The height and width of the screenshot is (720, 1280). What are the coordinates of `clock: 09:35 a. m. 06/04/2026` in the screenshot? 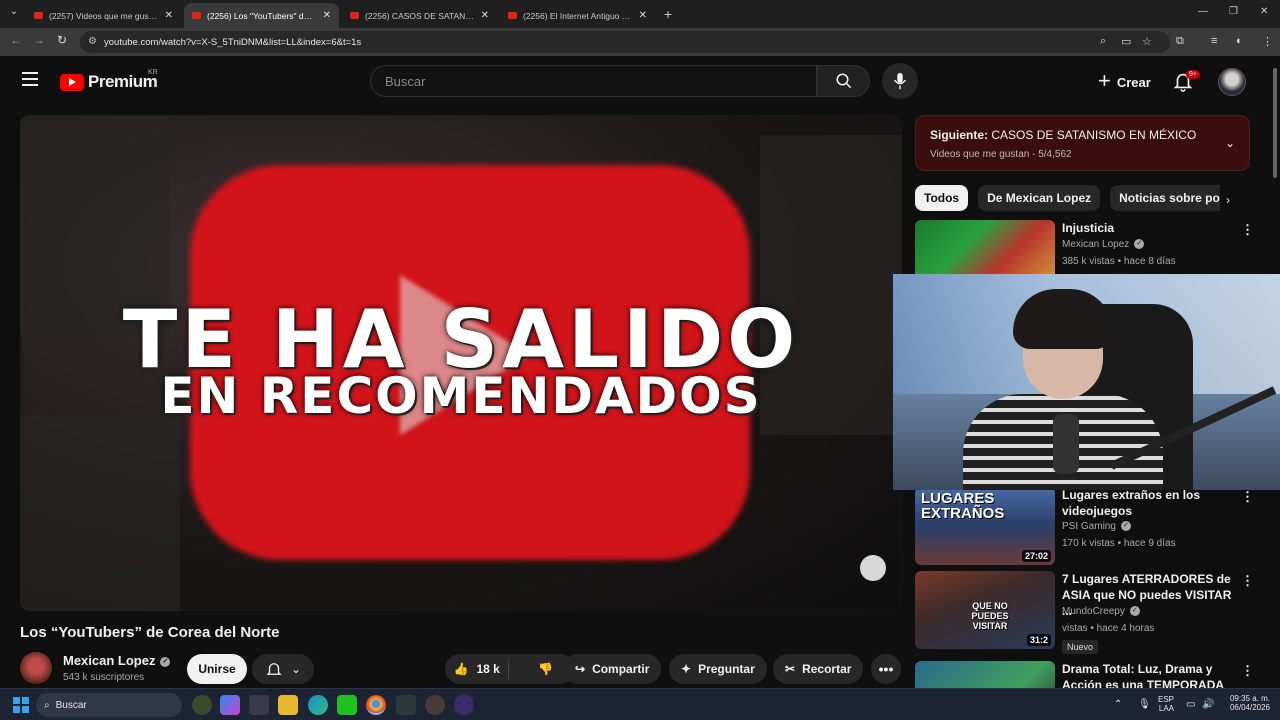 It's located at (1246, 703).